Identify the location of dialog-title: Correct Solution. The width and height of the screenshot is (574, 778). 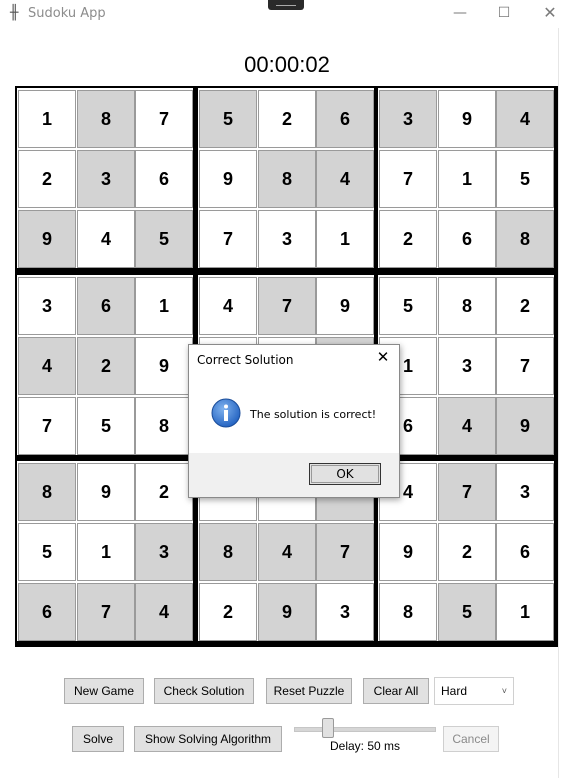
(245, 360).